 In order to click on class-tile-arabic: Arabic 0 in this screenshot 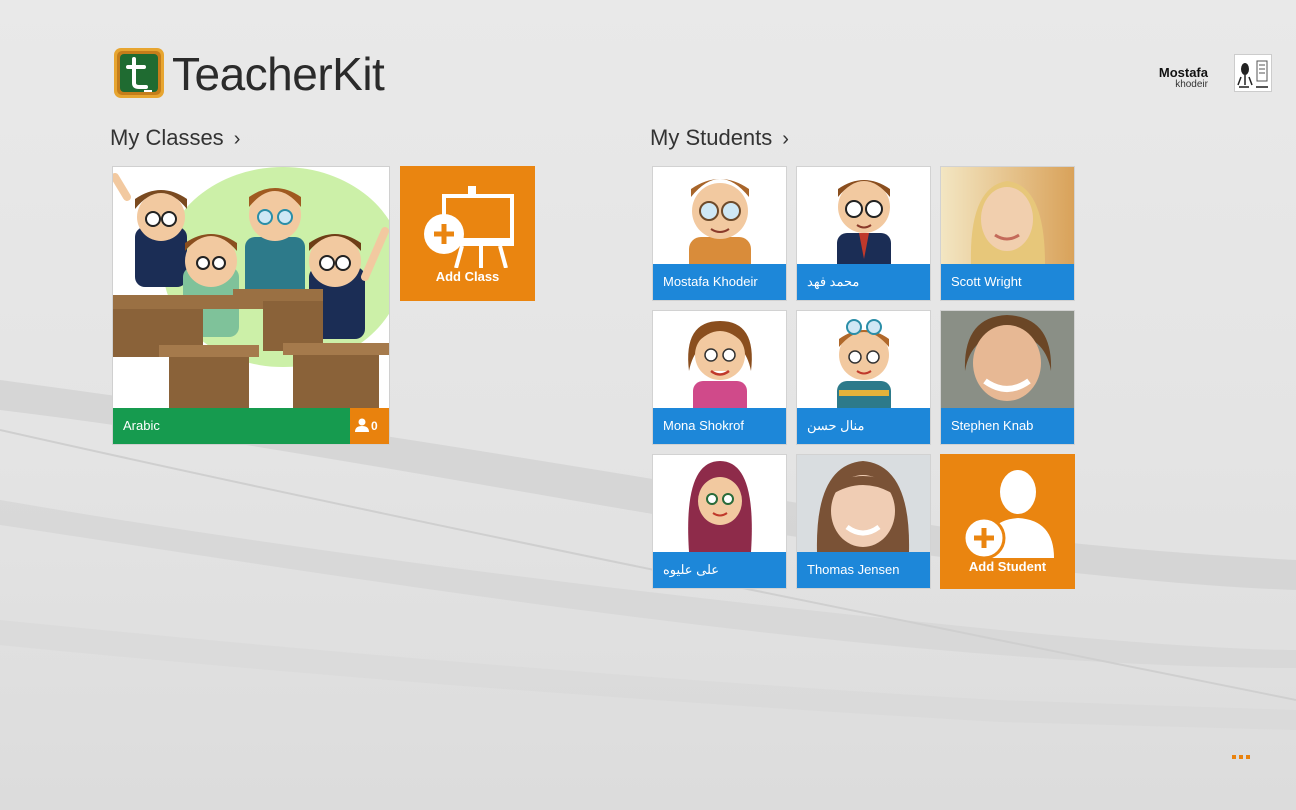, I will do `click(251, 305)`.